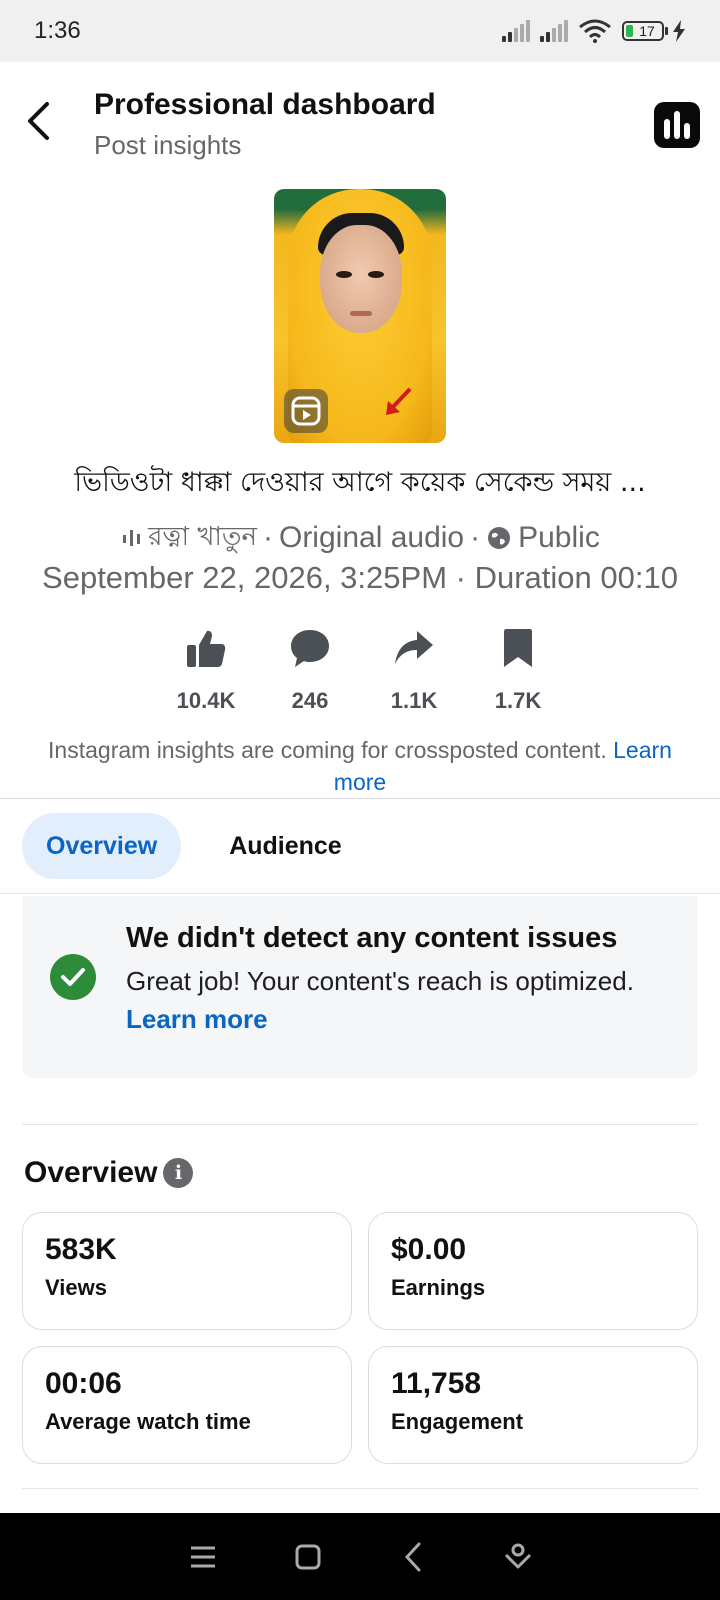  Describe the element at coordinates (310, 672) in the screenshot. I see `stat-comments: 246` at that location.